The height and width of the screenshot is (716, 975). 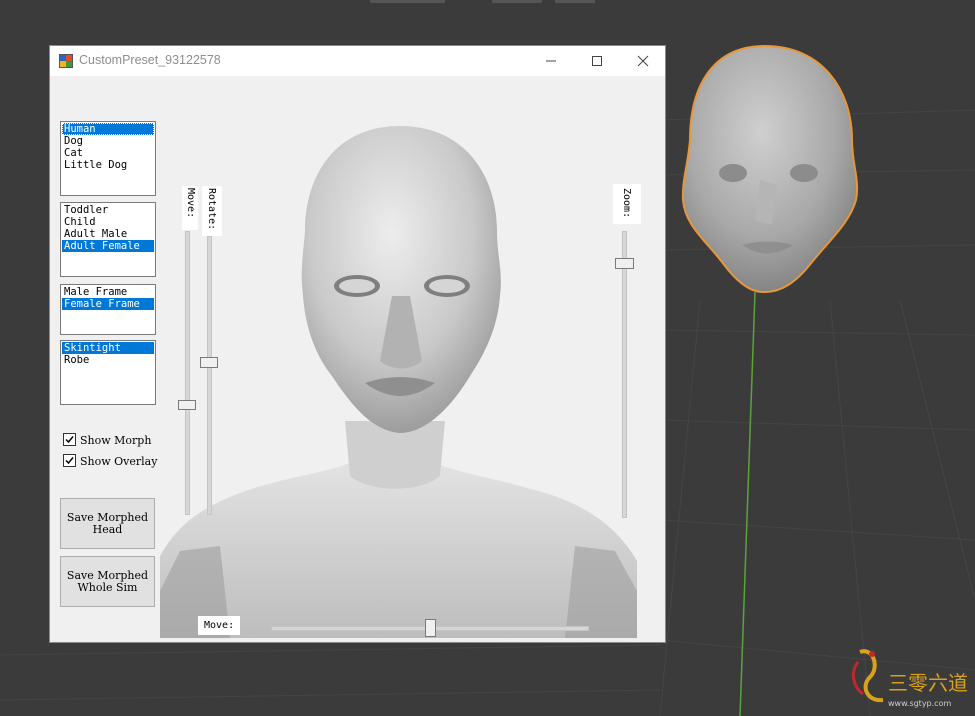 I want to click on move-vertical-track, so click(x=187, y=373).